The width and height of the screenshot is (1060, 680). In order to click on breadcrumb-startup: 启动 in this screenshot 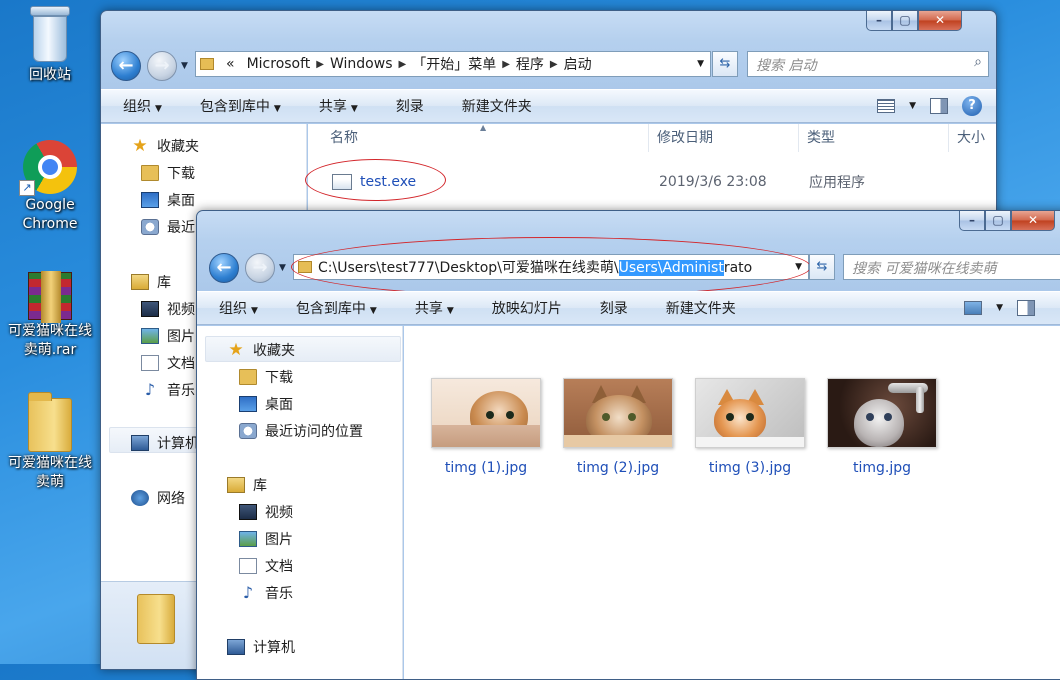, I will do `click(578, 64)`.